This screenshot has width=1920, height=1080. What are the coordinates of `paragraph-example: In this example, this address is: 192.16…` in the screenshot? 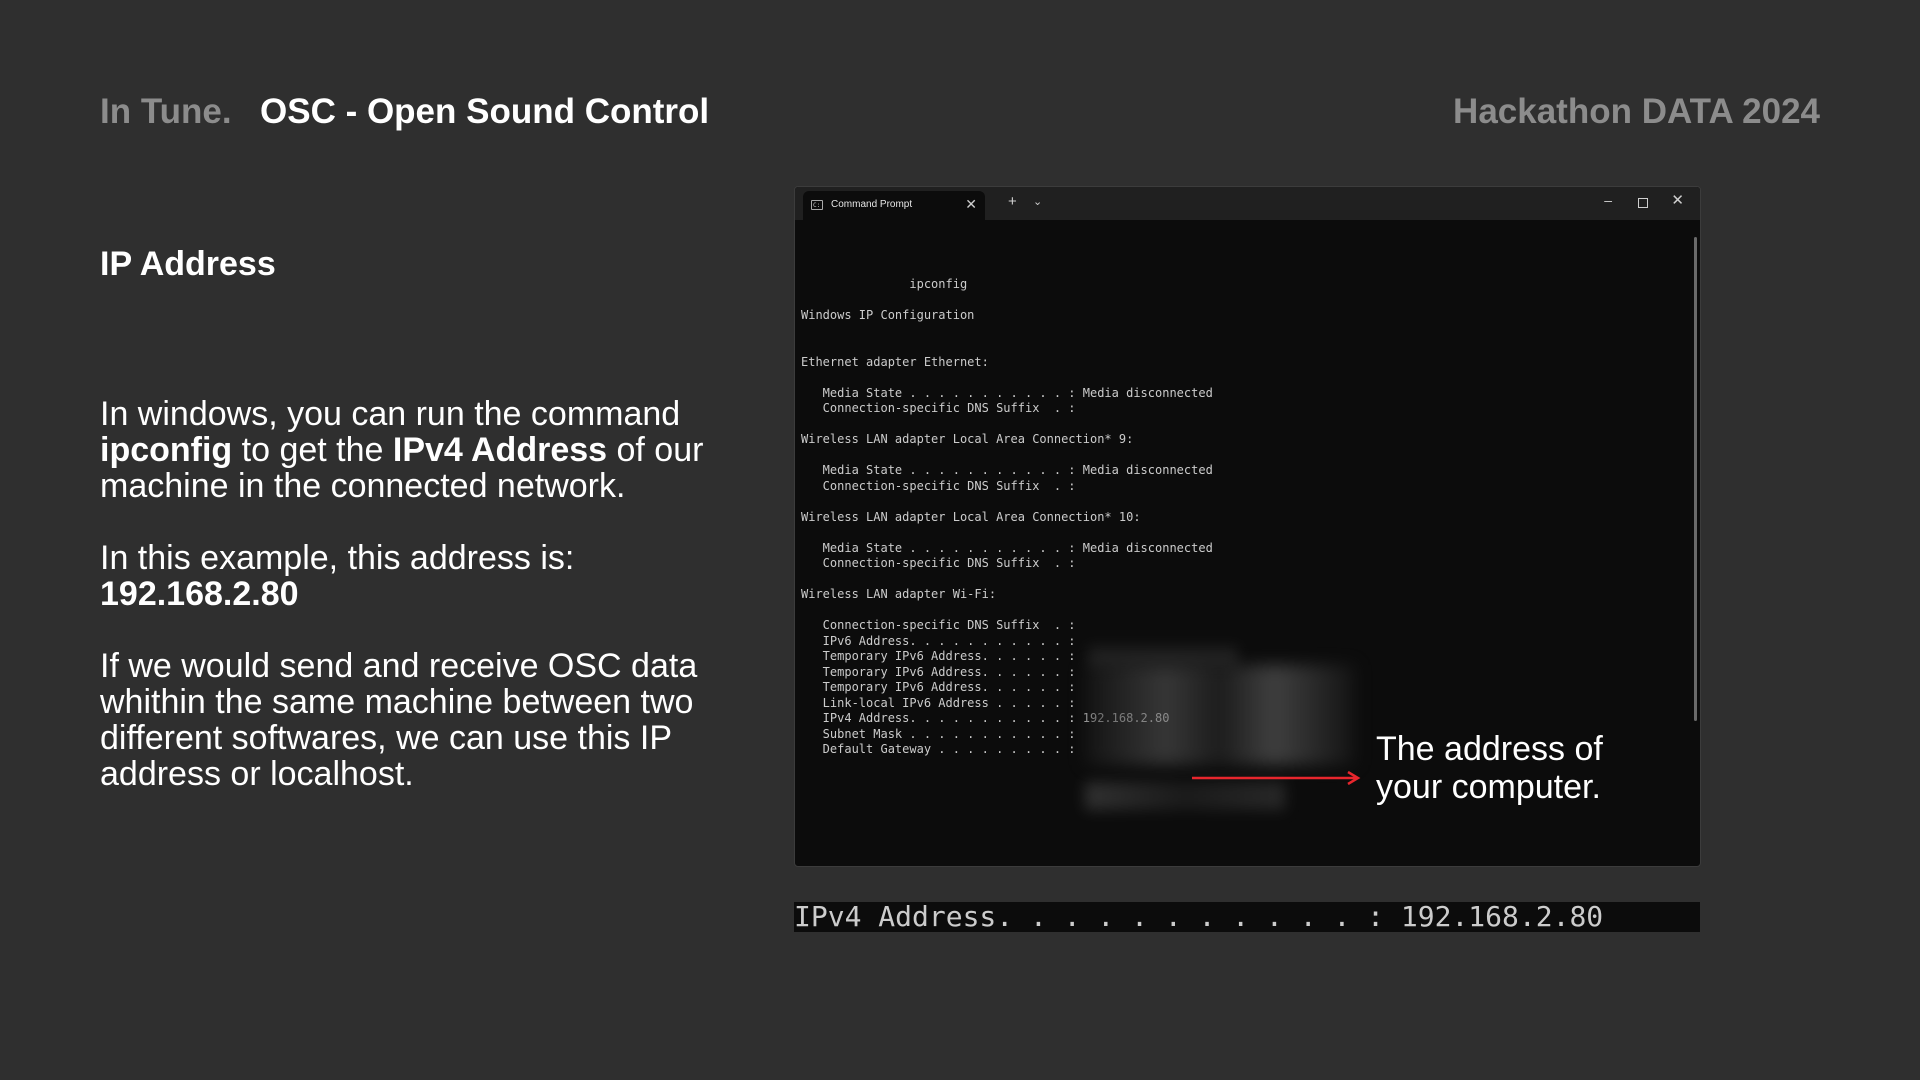 It's located at (430, 576).